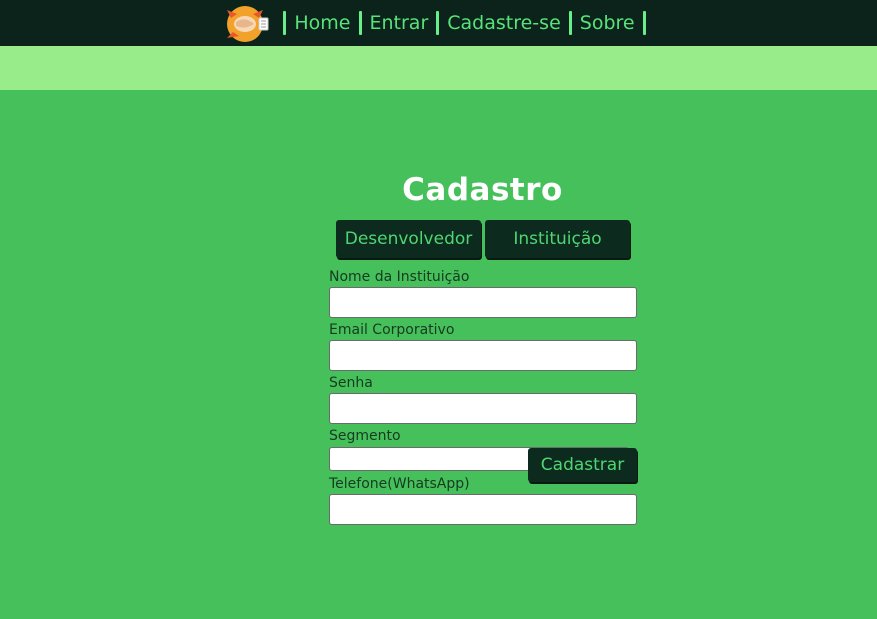 The image size is (877, 619). What do you see at coordinates (438, 68) in the screenshot?
I see `sub-banner` at bounding box center [438, 68].